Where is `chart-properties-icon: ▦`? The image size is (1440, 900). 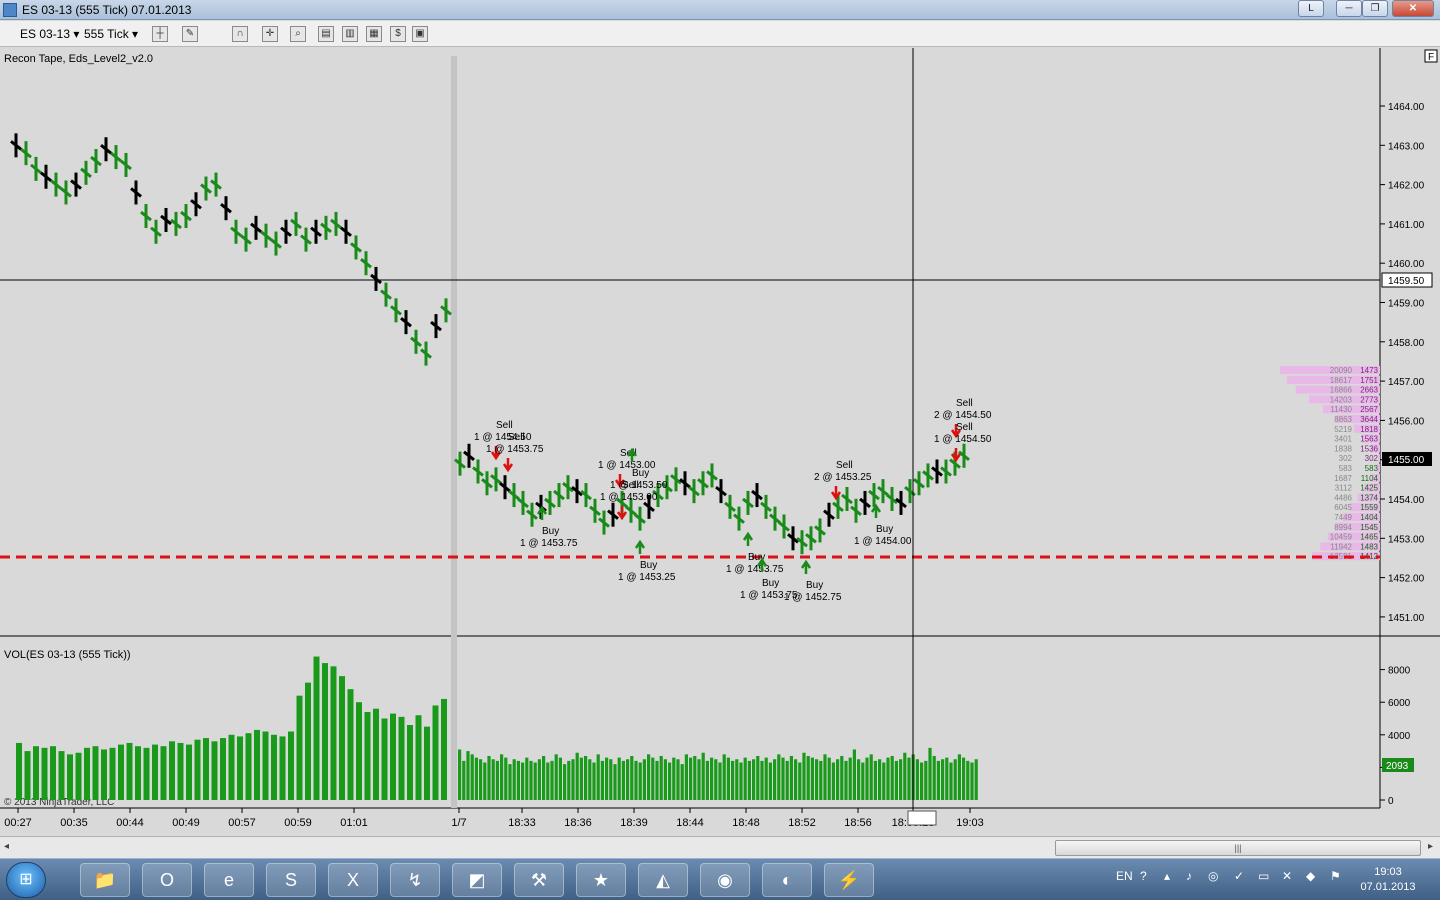
chart-properties-icon: ▦ is located at coordinates (374, 34).